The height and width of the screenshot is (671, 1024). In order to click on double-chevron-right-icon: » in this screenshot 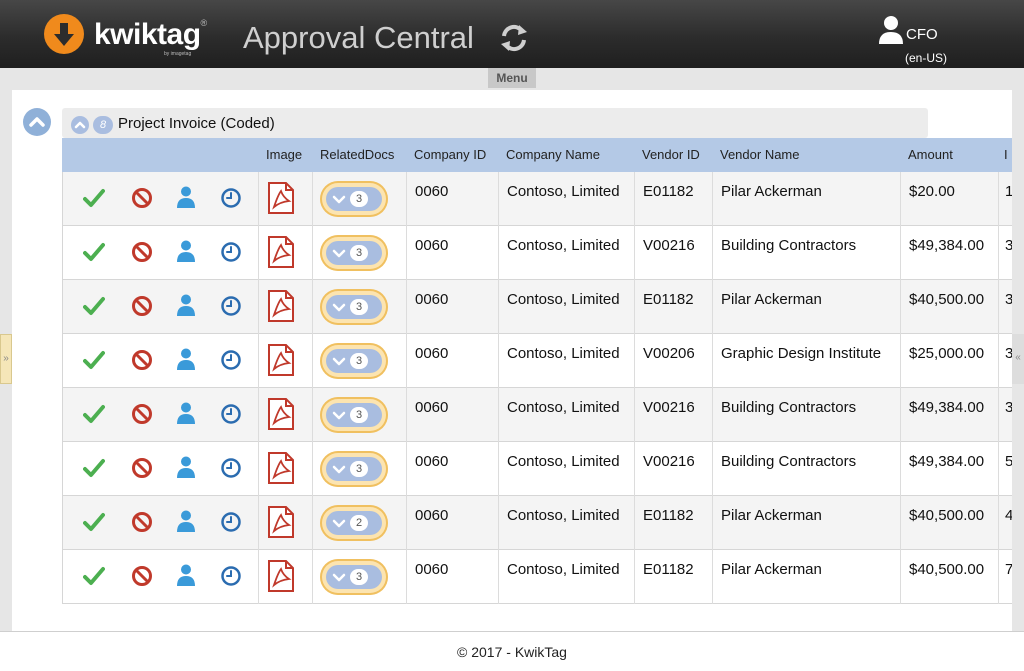, I will do `click(6, 359)`.